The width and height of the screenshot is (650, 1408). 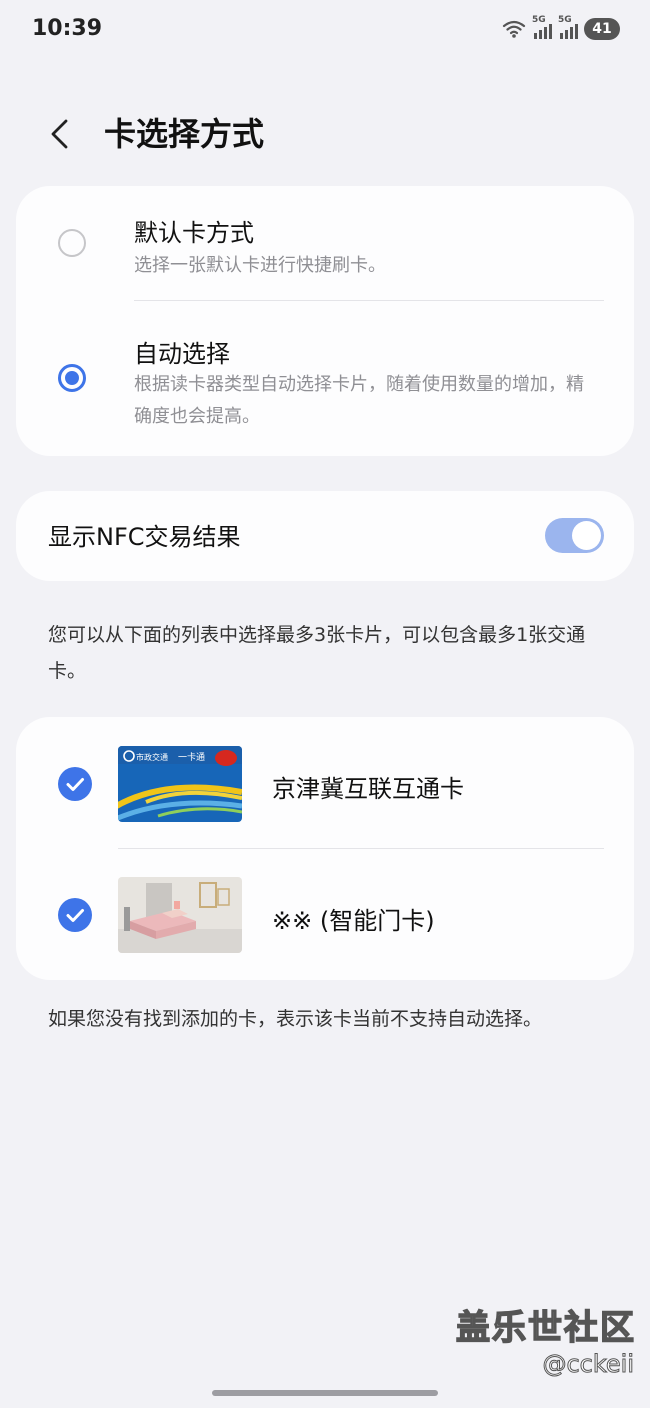 I want to click on chevron-left-icon, so click(x=59, y=134).